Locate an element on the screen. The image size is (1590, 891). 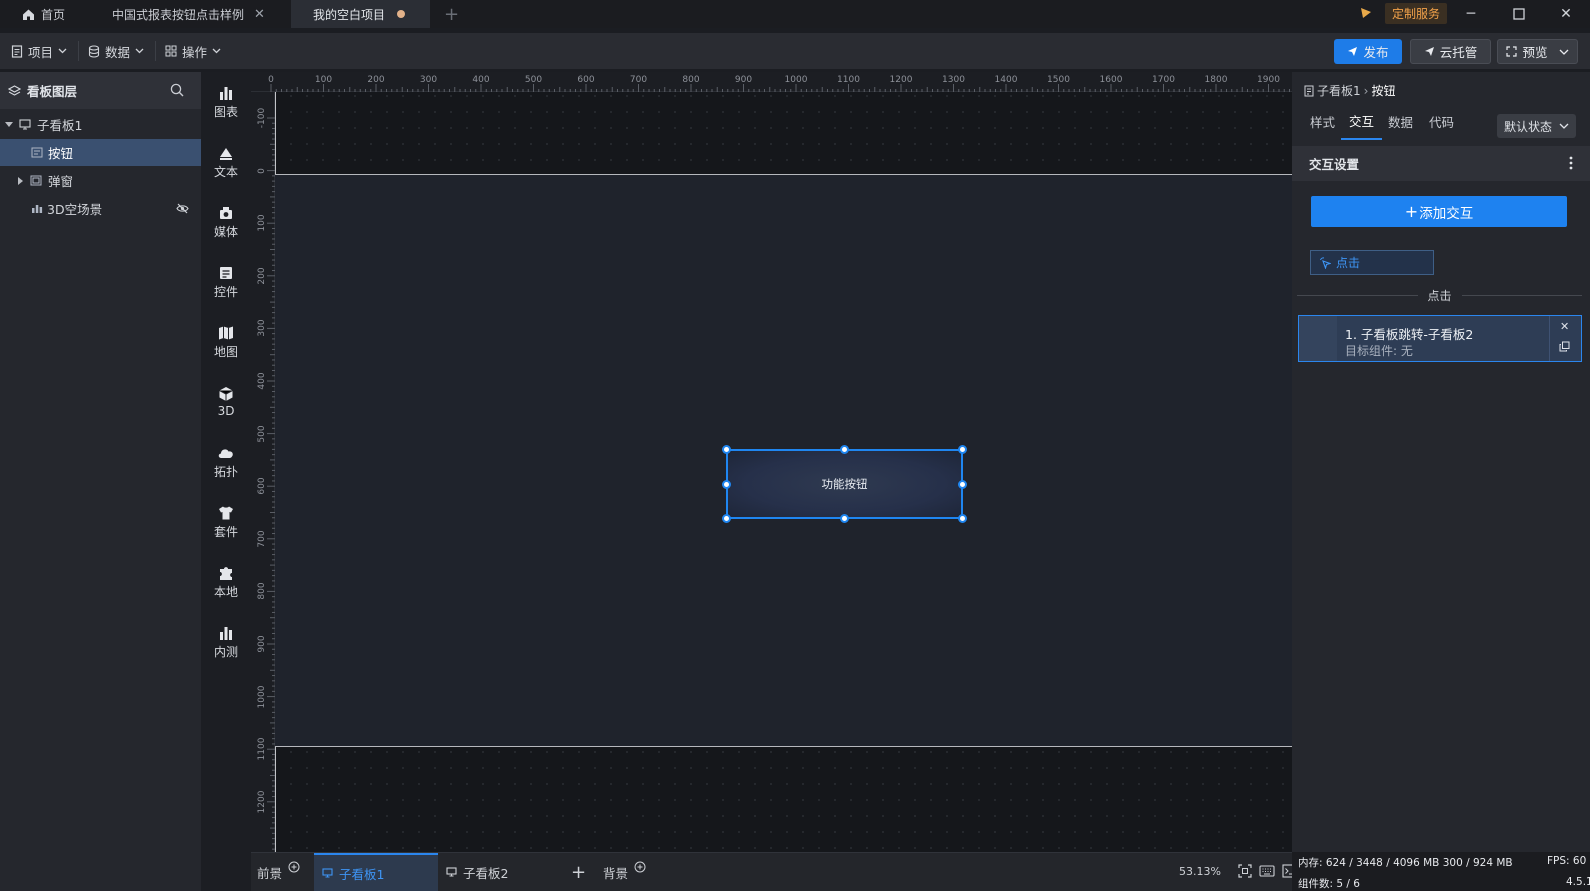
tab-label: 数据 is located at coordinates (1401, 122).